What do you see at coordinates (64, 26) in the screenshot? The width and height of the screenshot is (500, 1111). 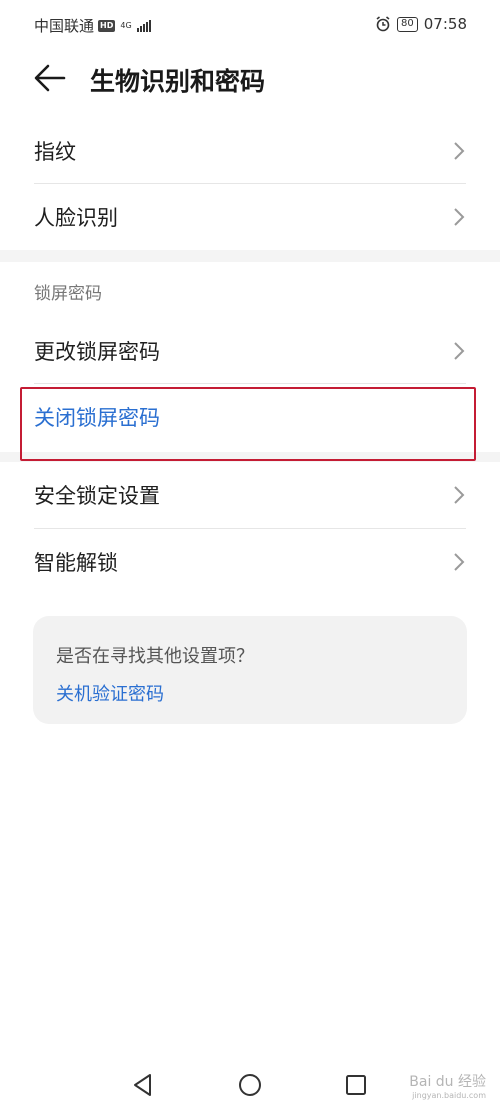 I see `carrier-name: 中国联通` at bounding box center [64, 26].